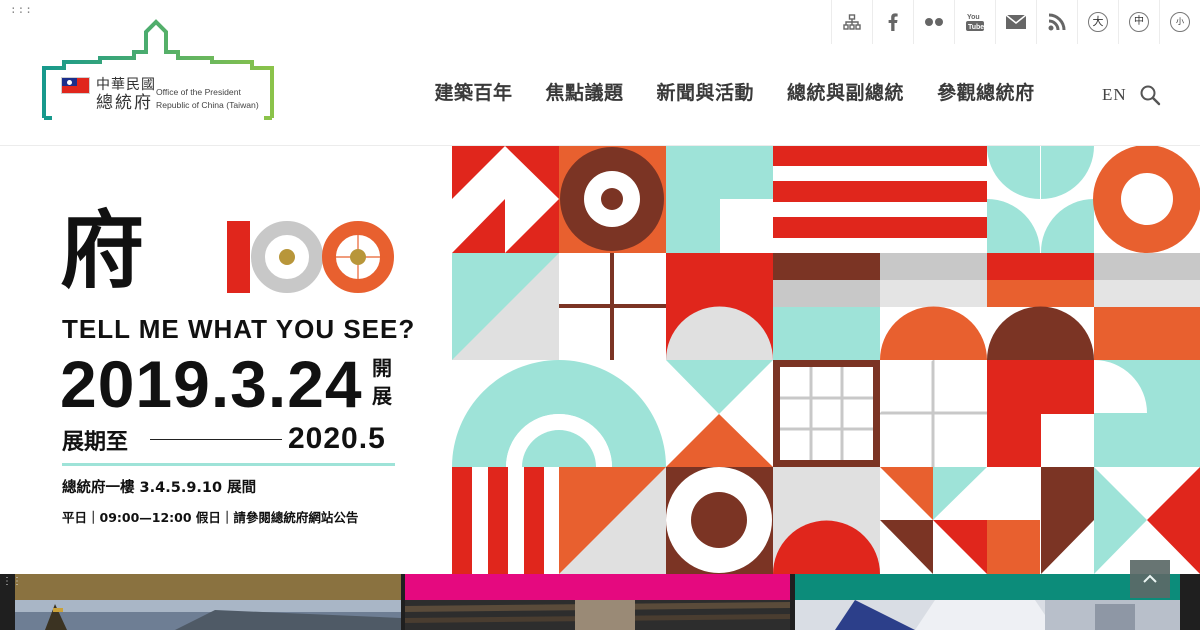 The width and height of the screenshot is (1200, 630). Describe the element at coordinates (239, 329) in the screenshot. I see `poster-tagline: TELL ME WHAT YOU SEE?` at that location.